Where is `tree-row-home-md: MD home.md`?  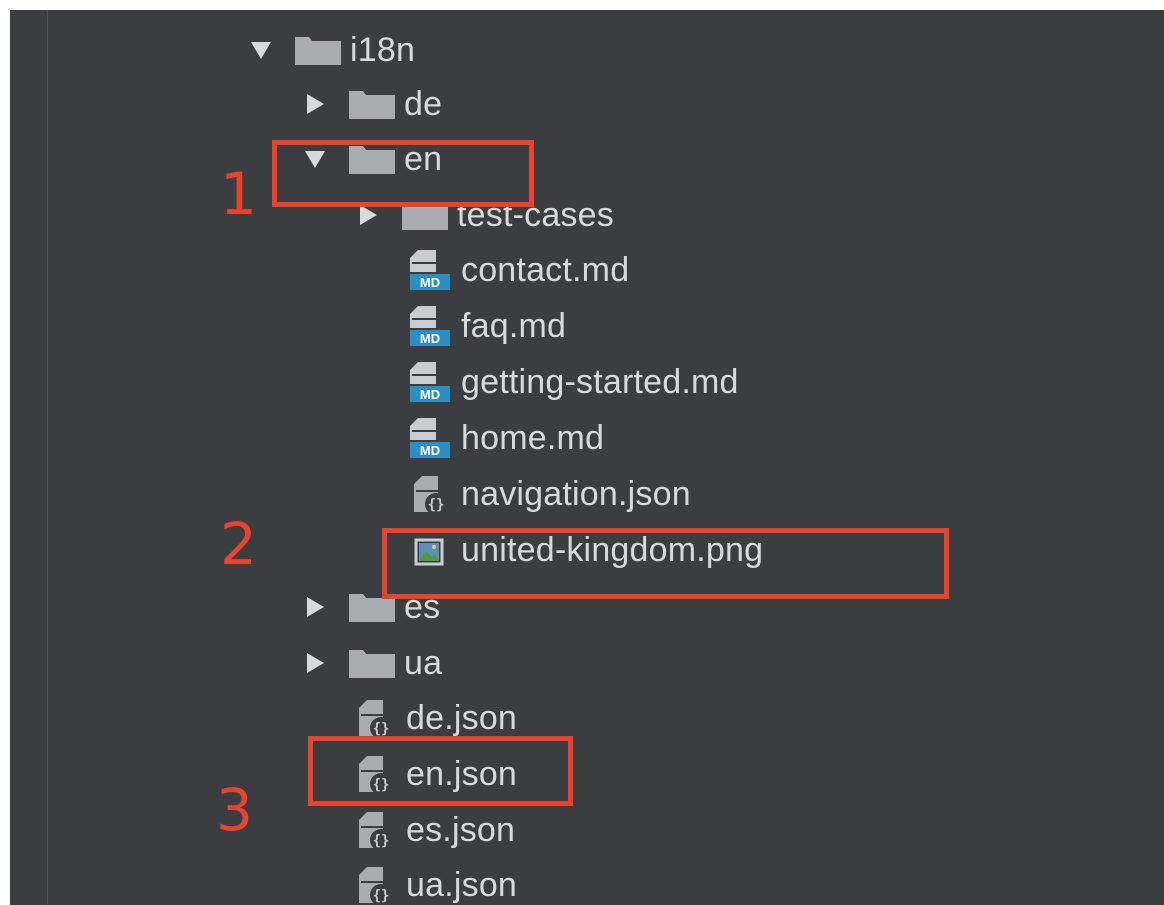
tree-row-home-md: MD home.md is located at coordinates (506, 438).